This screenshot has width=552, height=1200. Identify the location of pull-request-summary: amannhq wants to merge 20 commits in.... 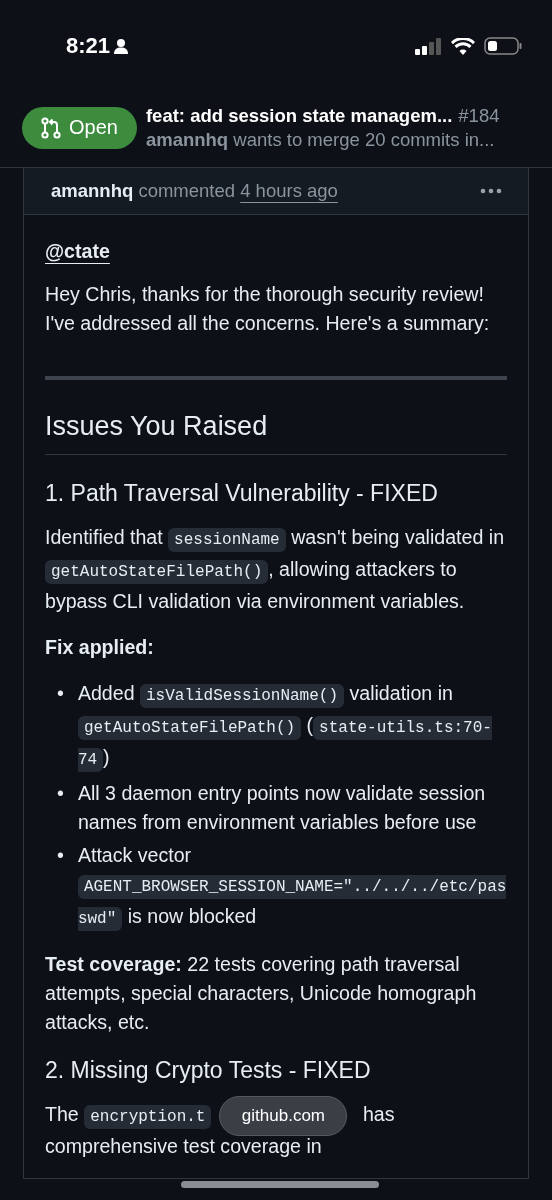
(320, 139).